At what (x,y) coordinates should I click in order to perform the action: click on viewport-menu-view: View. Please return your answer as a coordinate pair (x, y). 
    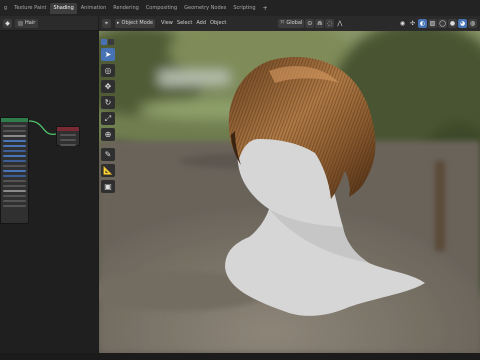
    Looking at the image, I should click on (167, 23).